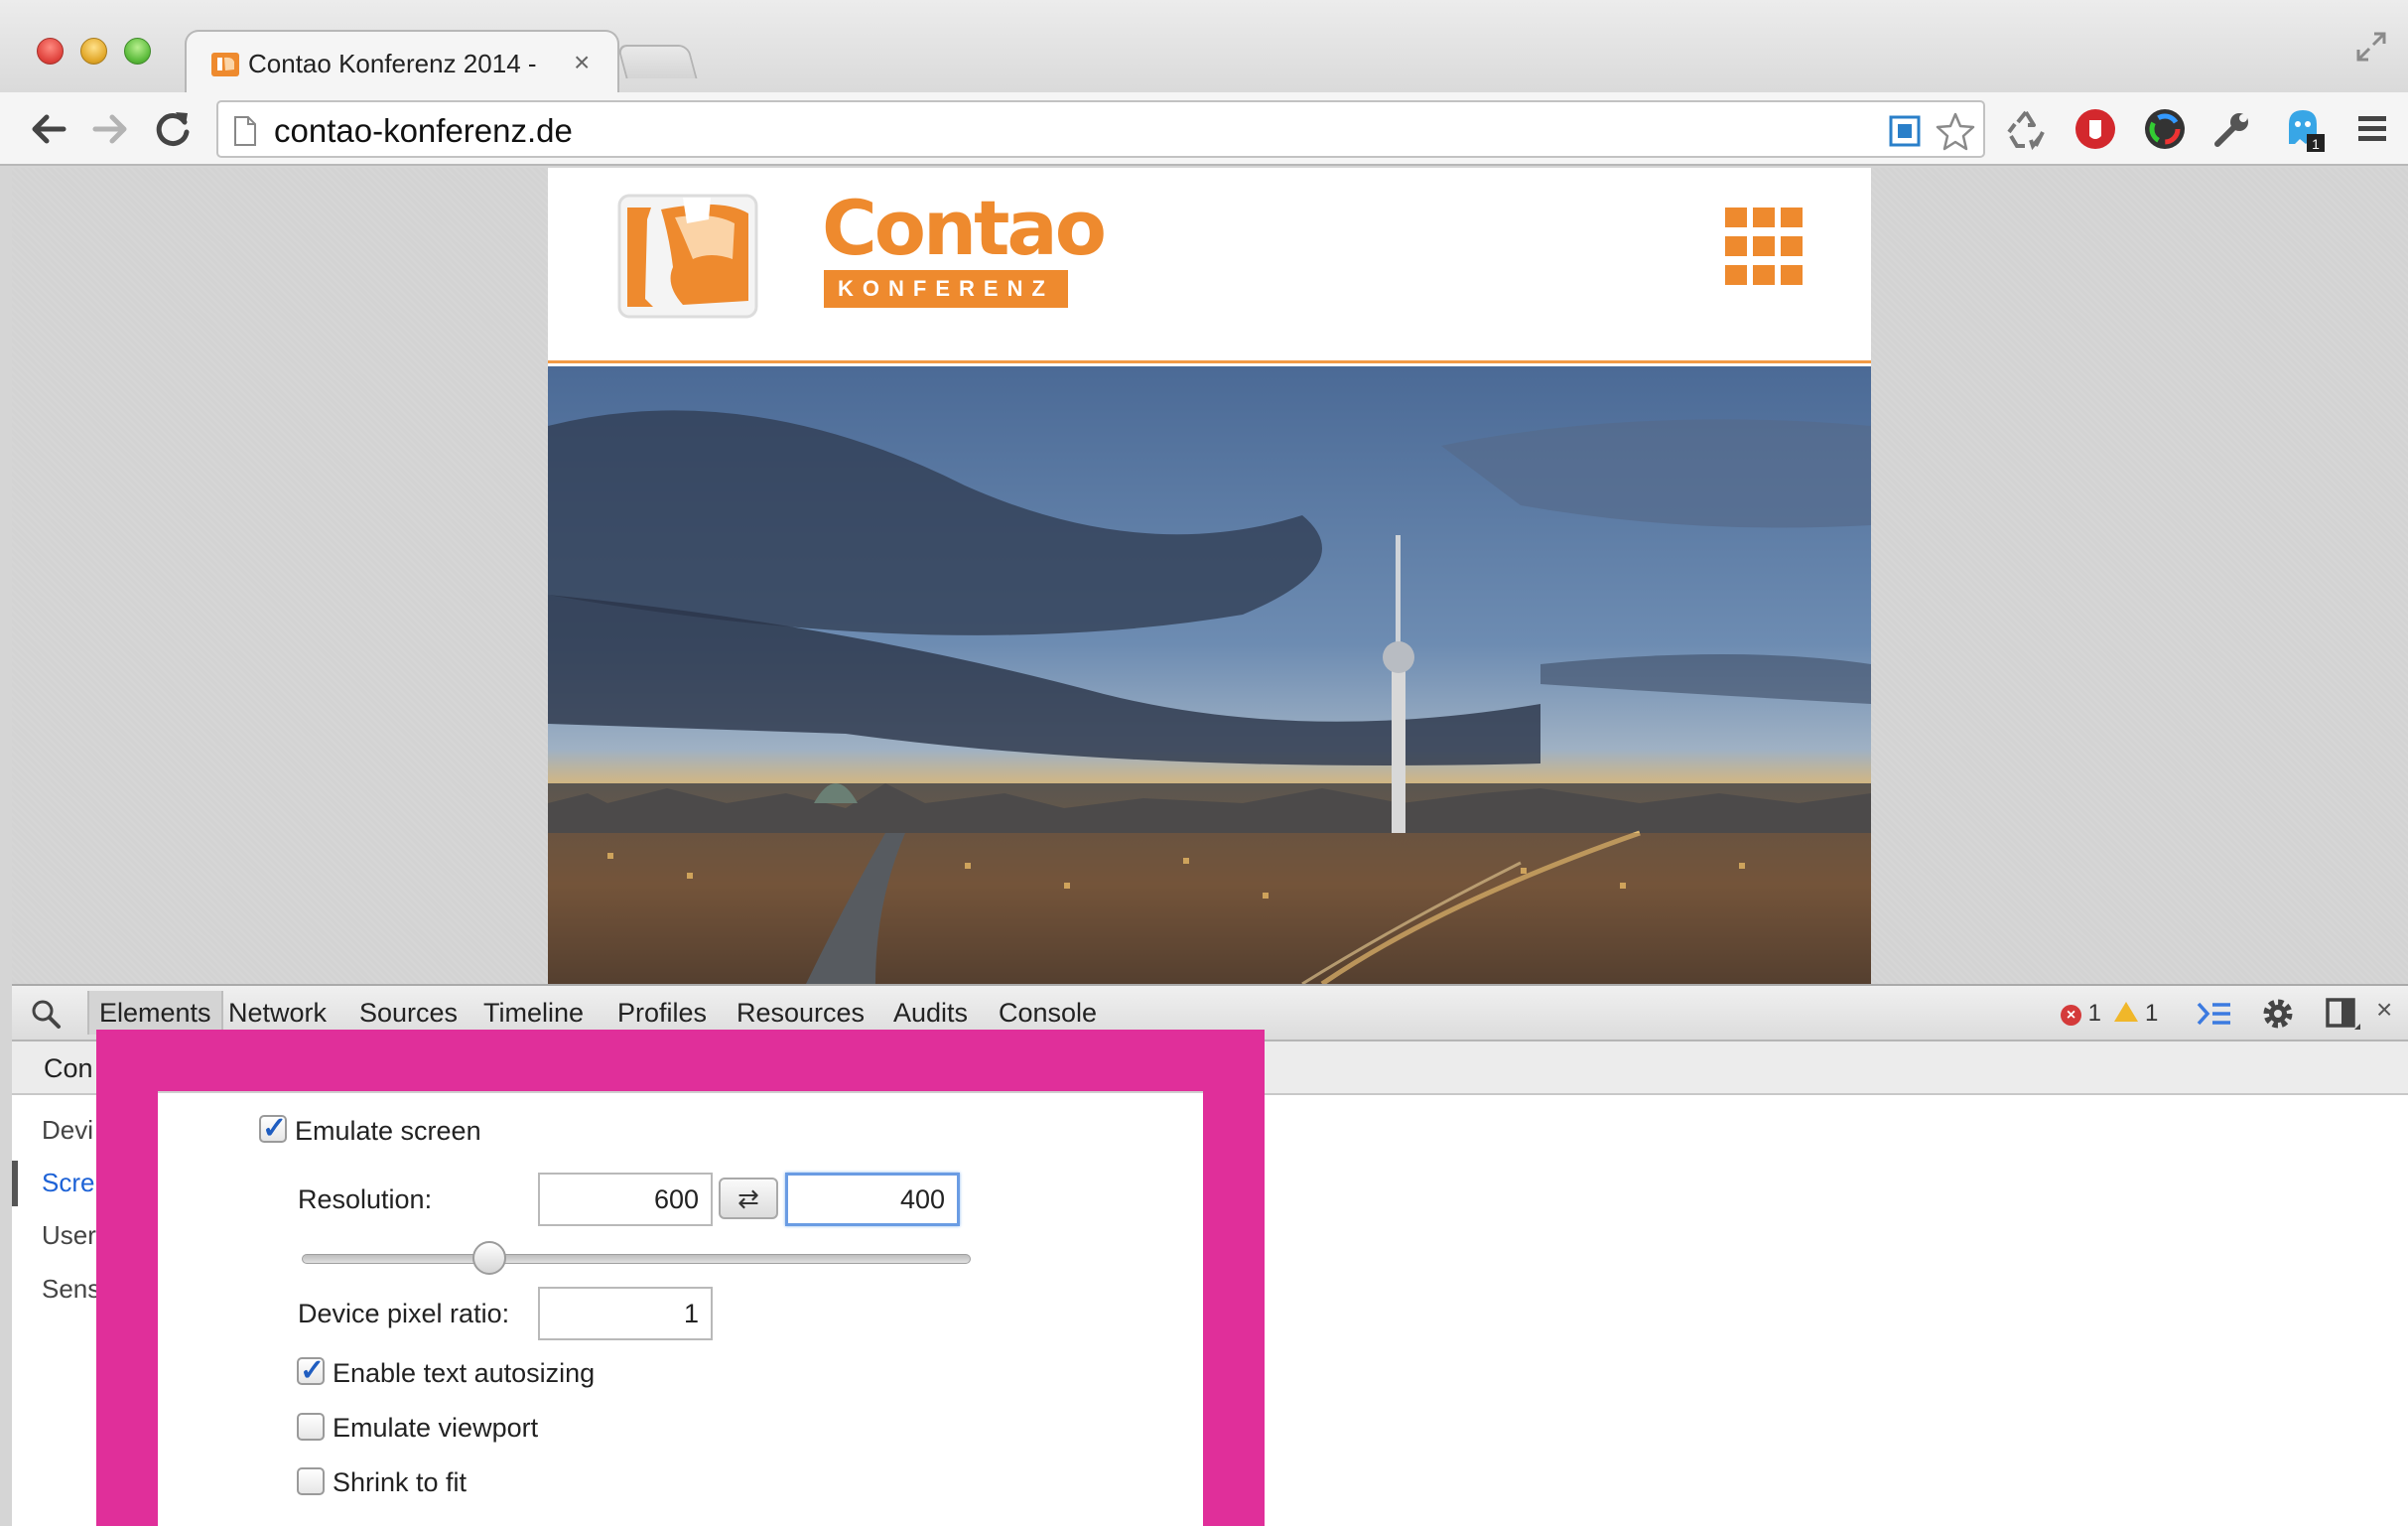  What do you see at coordinates (2152, 1013) in the screenshot?
I see `warning-count: 1` at bounding box center [2152, 1013].